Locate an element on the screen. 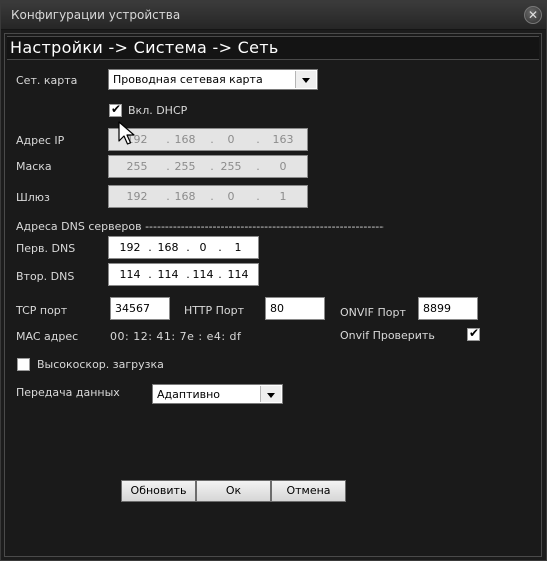 This screenshot has width=547, height=561. ip-octet-2: 168 is located at coordinates (185, 139).